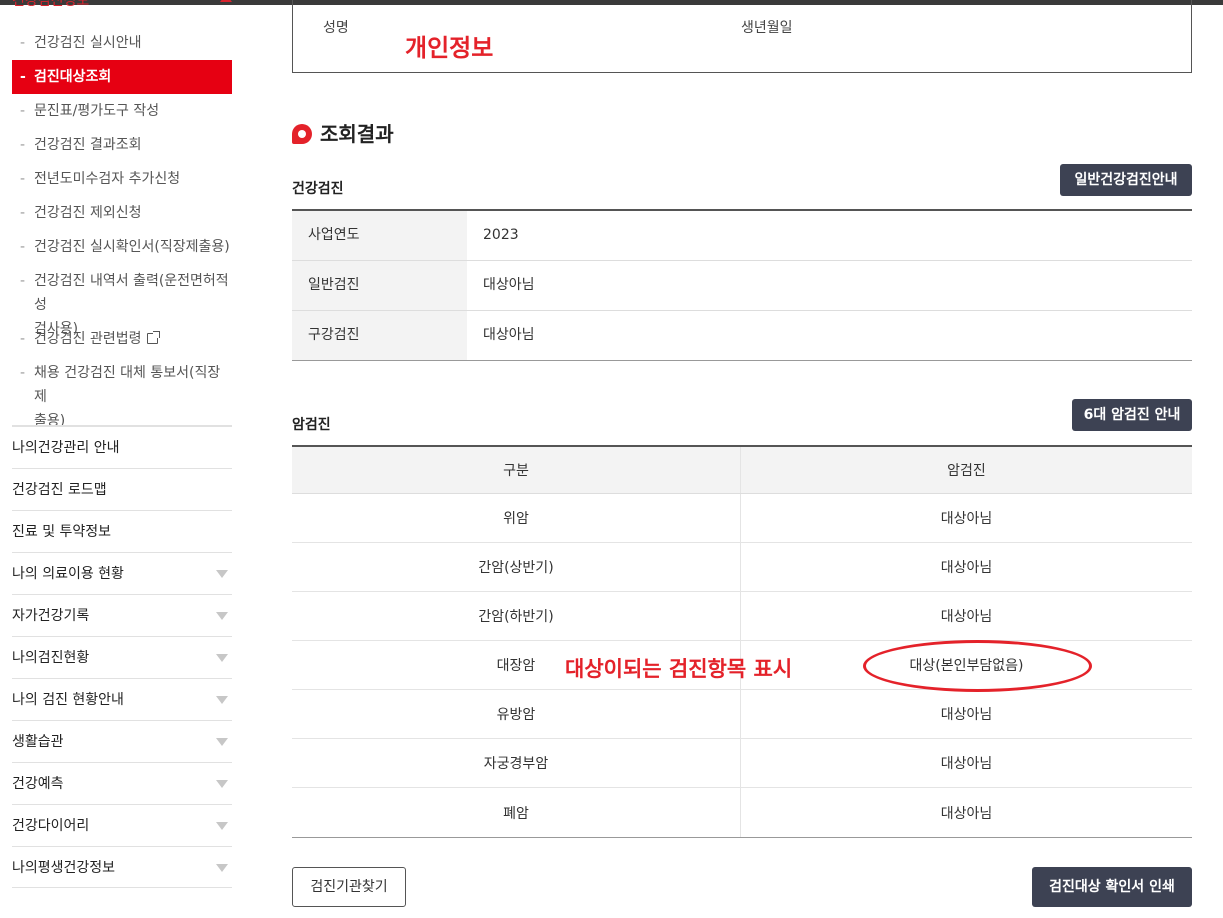 The height and width of the screenshot is (918, 1223). What do you see at coordinates (977, 666) in the screenshot?
I see `highlight-ellipse` at bounding box center [977, 666].